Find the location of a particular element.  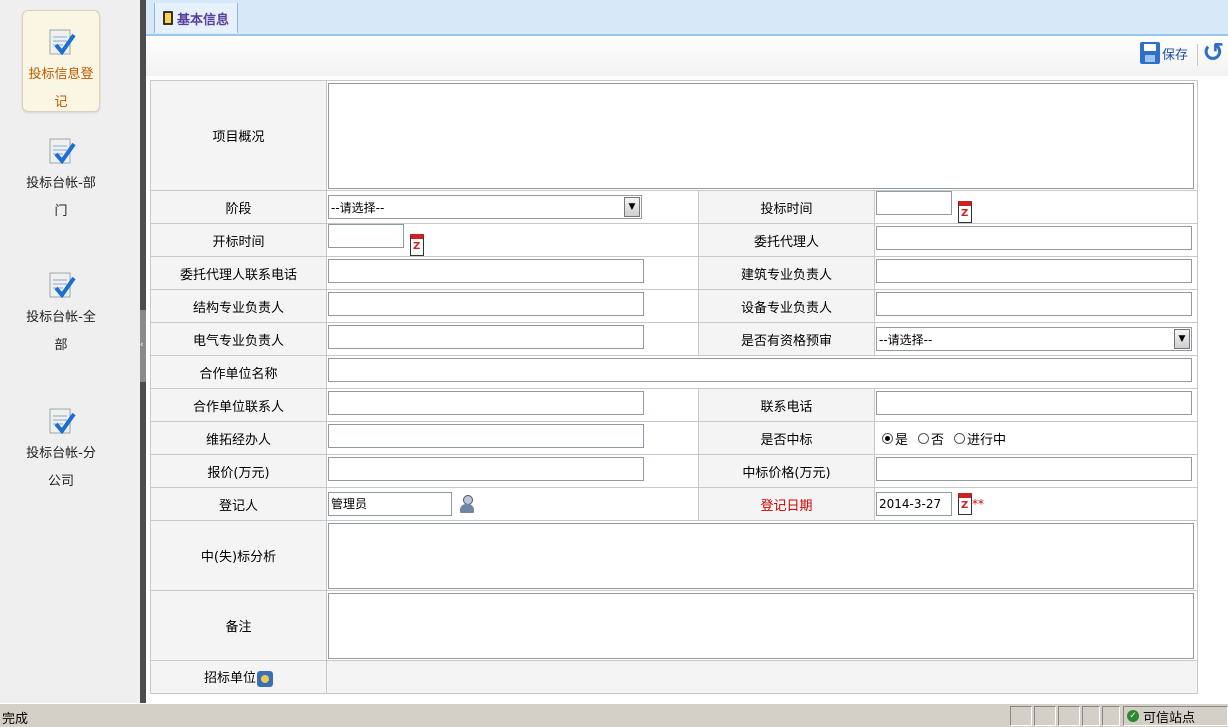

sidebar-item-label: 投标台帐-部门 is located at coordinates (61, 197).